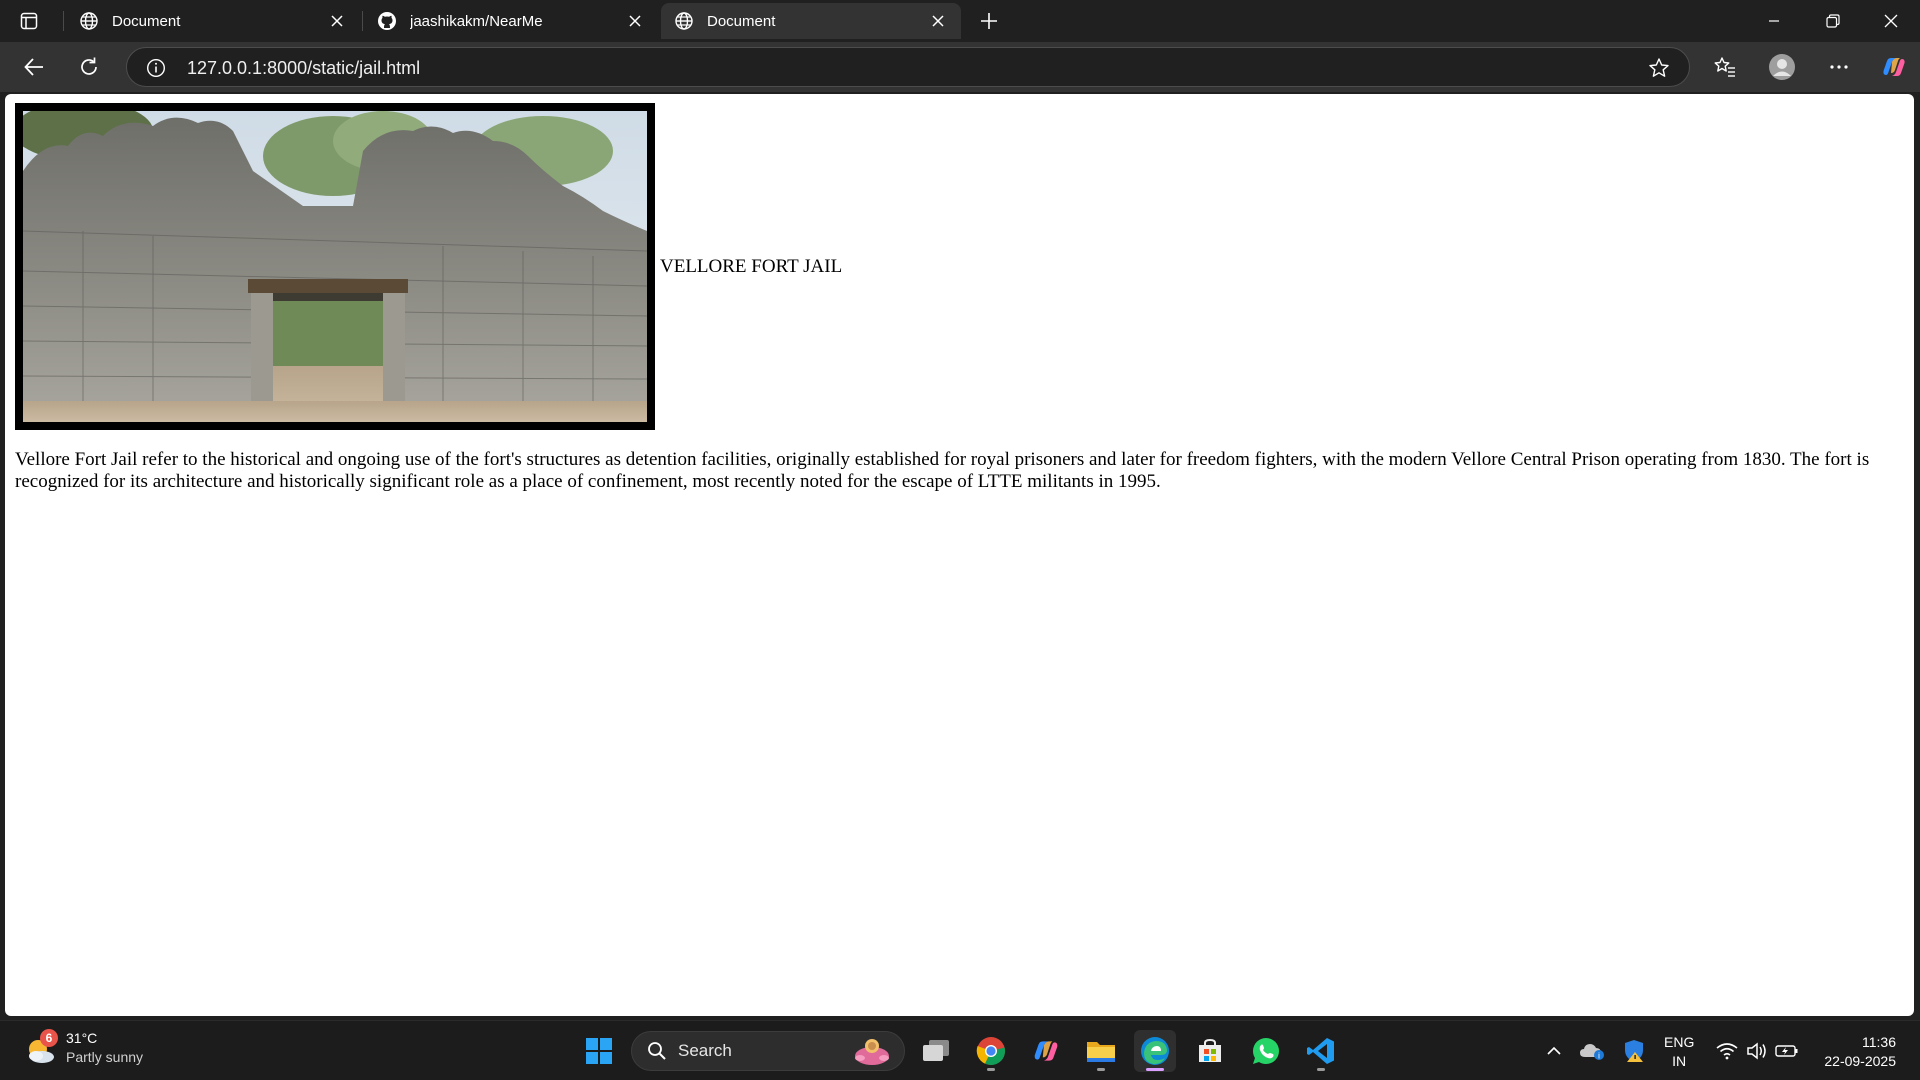  Describe the element at coordinates (34, 67) in the screenshot. I see `back-button` at that location.